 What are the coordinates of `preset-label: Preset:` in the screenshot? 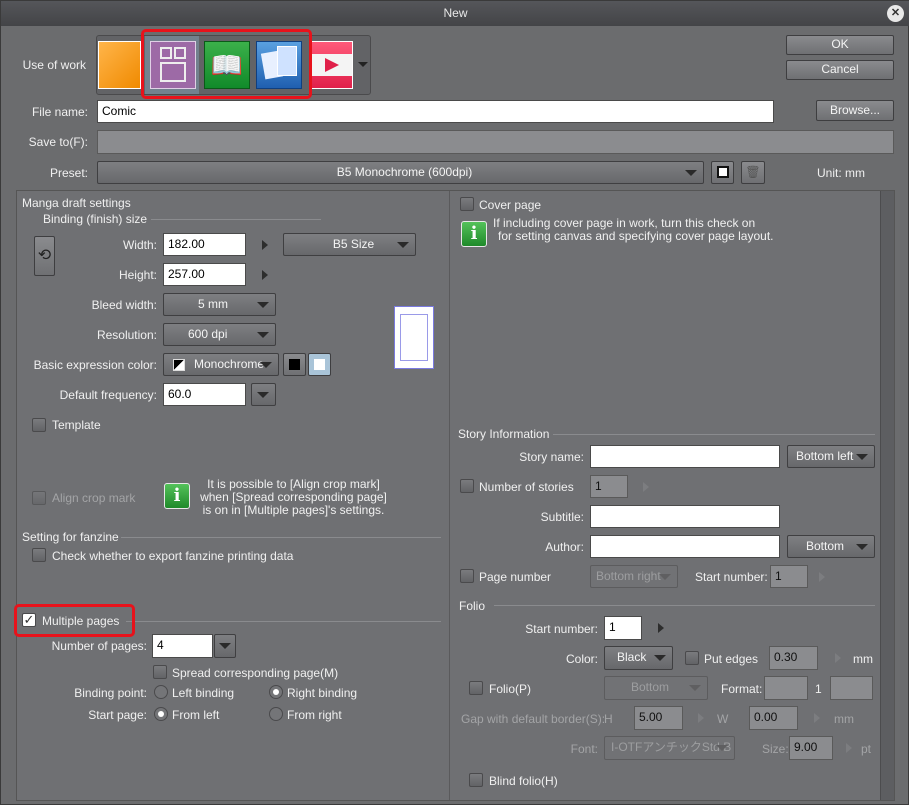 It's located at (68, 173).